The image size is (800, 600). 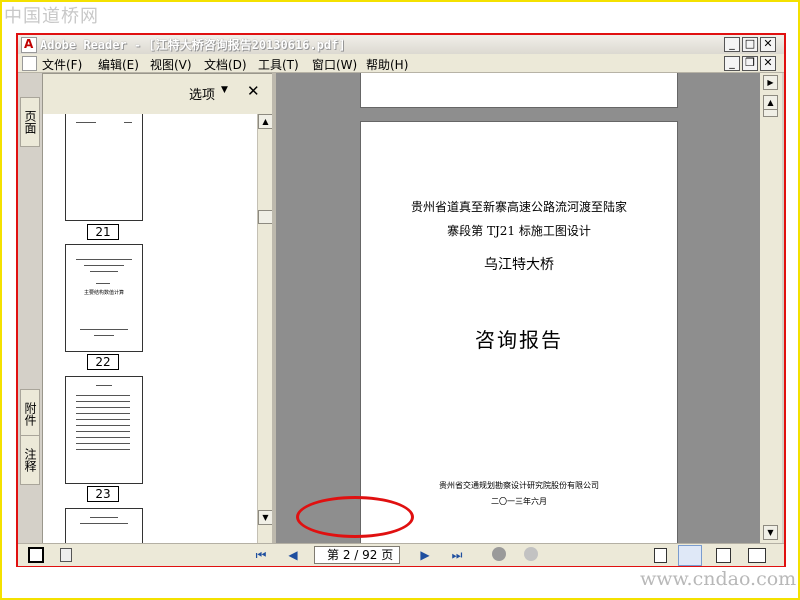 What do you see at coordinates (768, 44) in the screenshot?
I see `close-button: ✕` at bounding box center [768, 44].